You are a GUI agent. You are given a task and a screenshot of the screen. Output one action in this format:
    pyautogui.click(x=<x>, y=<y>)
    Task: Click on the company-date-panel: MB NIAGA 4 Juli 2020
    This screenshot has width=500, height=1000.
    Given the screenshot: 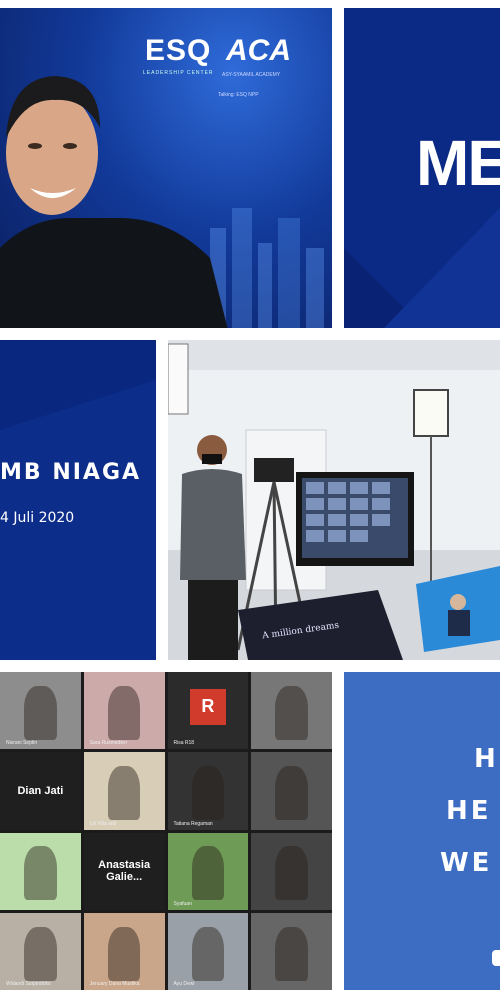 What is the action you would take?
    pyautogui.click(x=78, y=500)
    